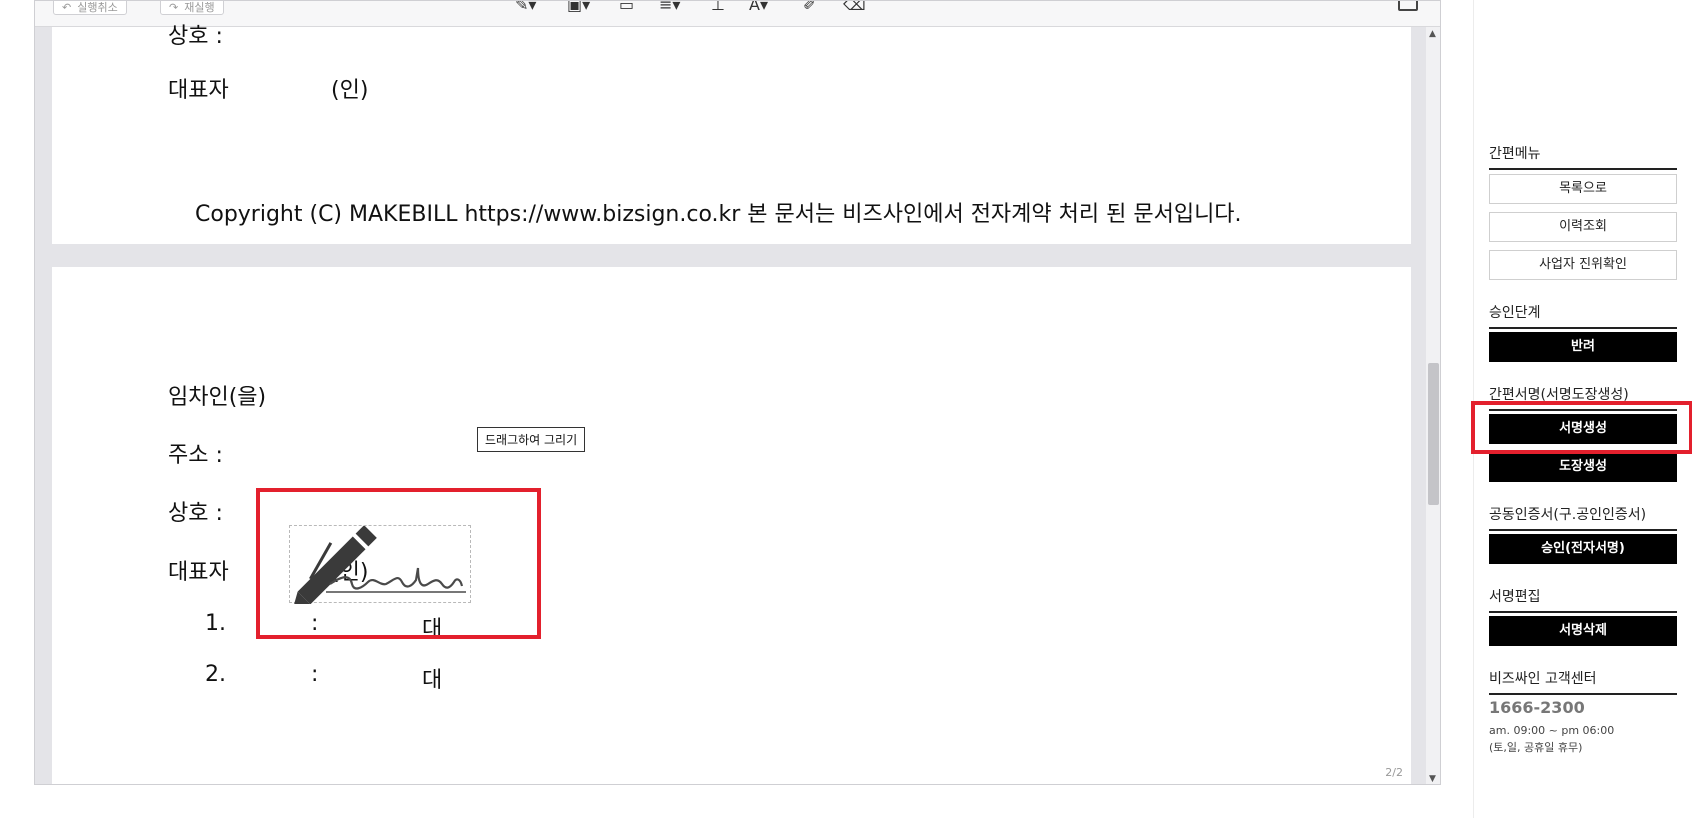  I want to click on undo-icon: ↶, so click(67, 7).